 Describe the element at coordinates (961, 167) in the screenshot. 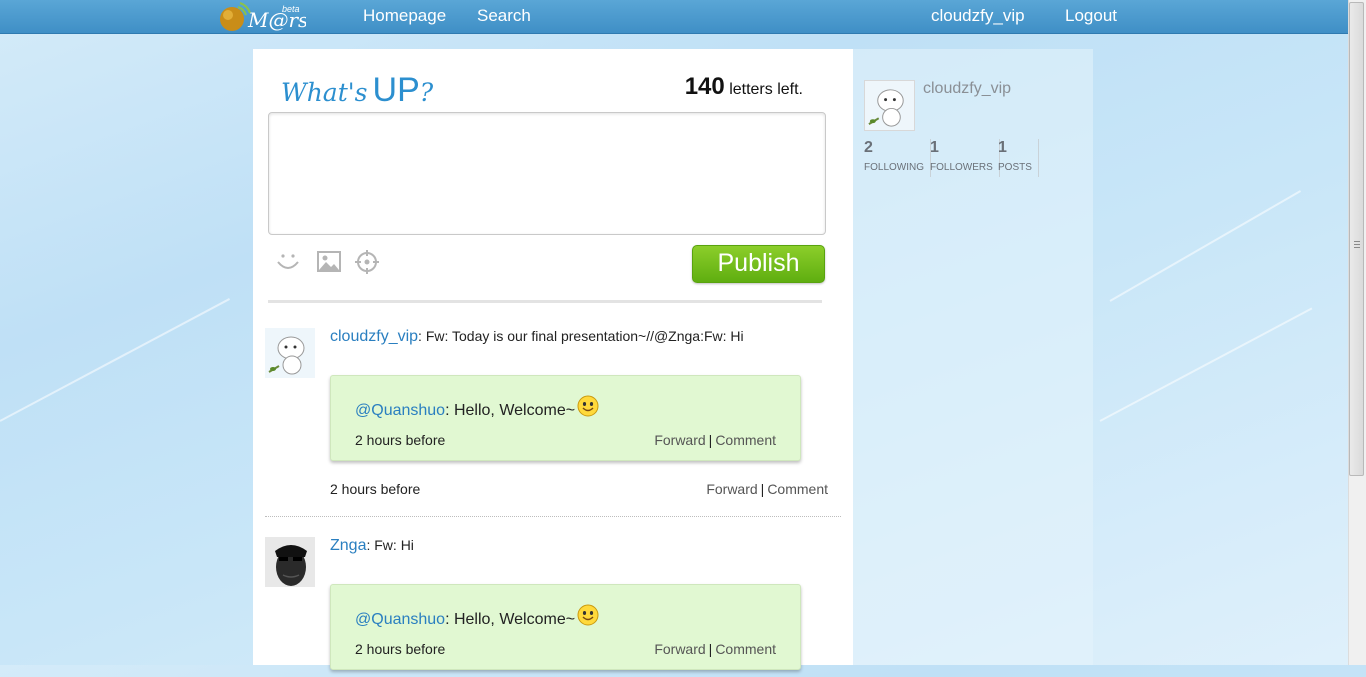

I see `stat-label: FOLLOWERS` at that location.